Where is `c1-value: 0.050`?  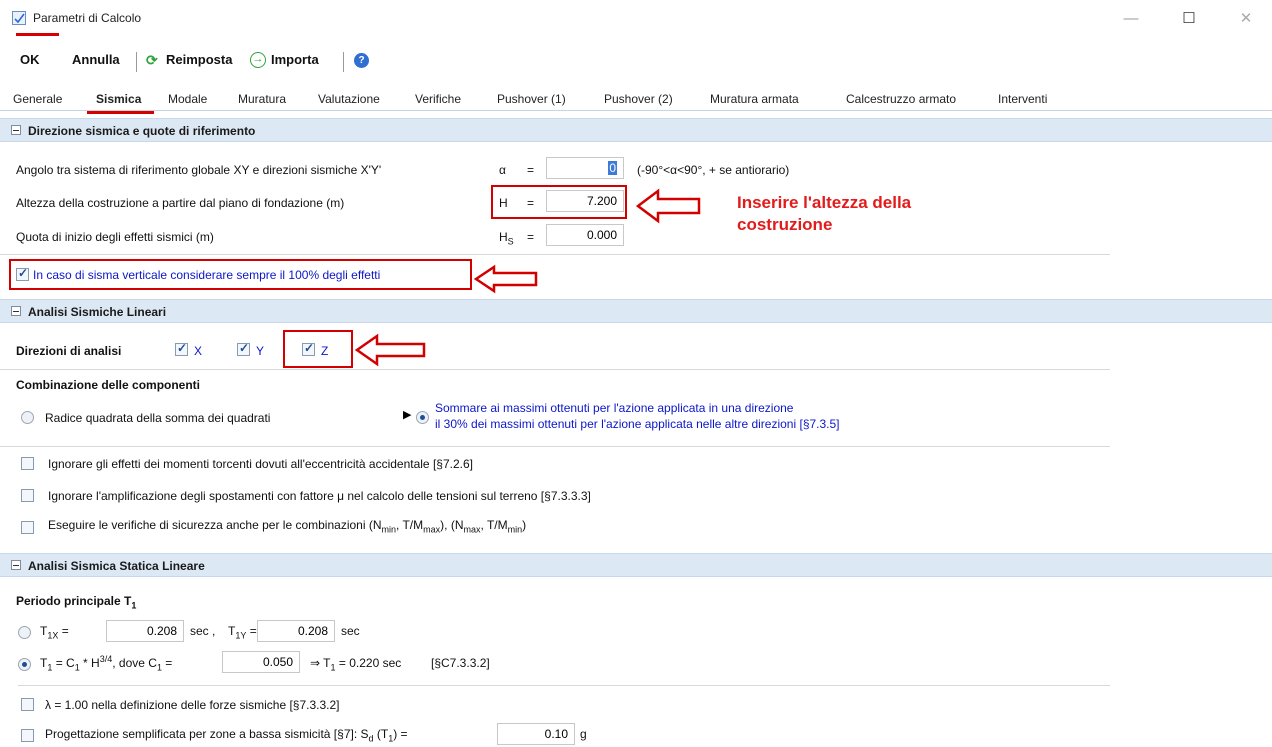
c1-value: 0.050 is located at coordinates (277, 662).